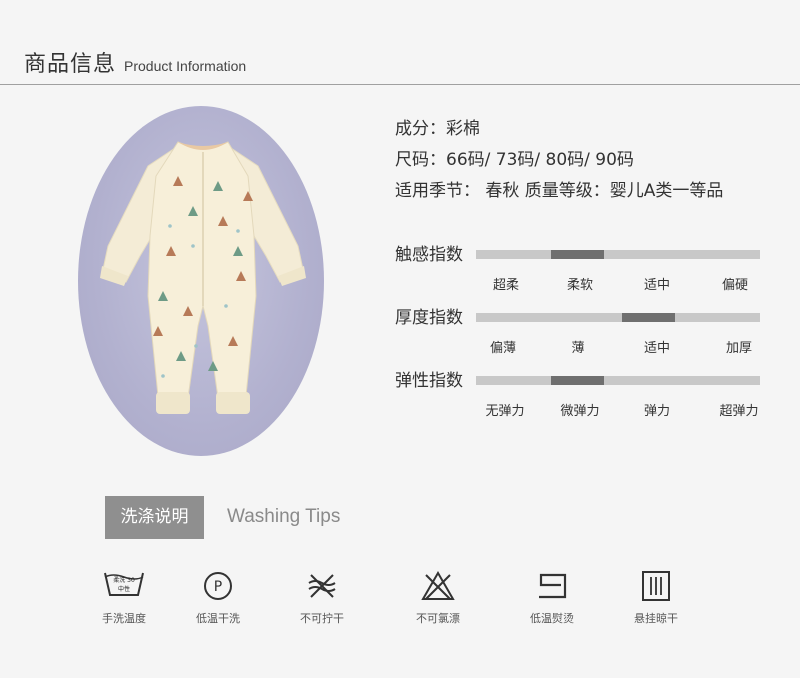  I want to click on line-dry-icon, so click(656, 586).